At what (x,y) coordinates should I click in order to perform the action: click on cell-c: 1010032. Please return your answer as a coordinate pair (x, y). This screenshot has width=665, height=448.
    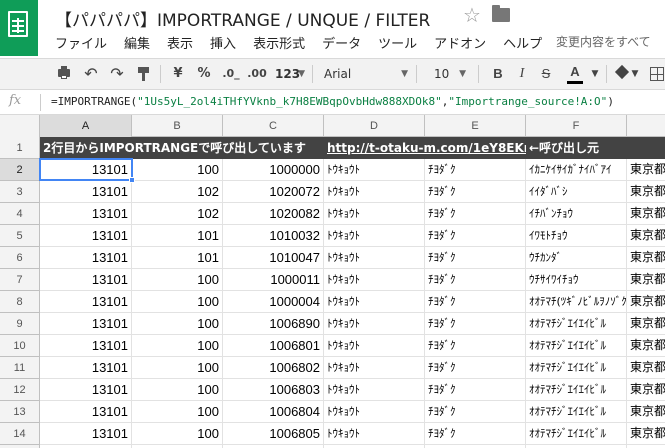
    Looking at the image, I should click on (273, 236).